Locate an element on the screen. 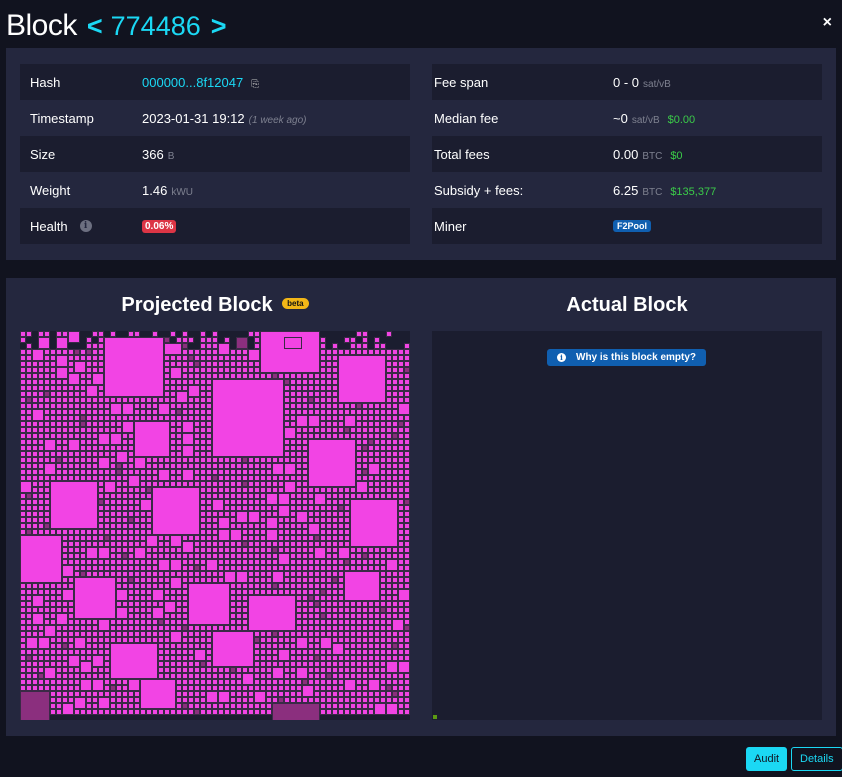 This screenshot has height=777, width=842. why-empty-button: i Why is this block empty? is located at coordinates (627, 357).